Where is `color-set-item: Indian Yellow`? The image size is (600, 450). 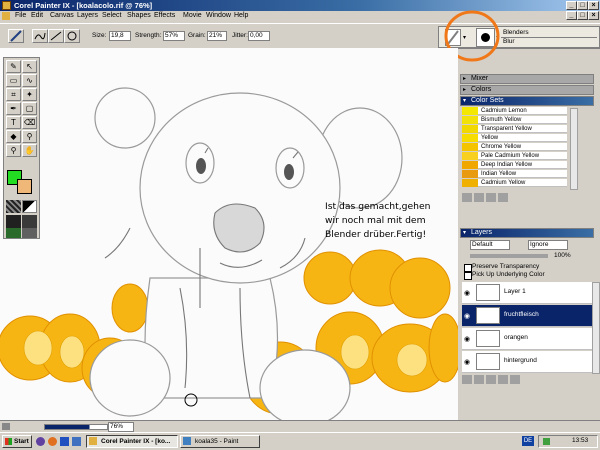
color-set-item: Indian Yellow is located at coordinates (514, 174).